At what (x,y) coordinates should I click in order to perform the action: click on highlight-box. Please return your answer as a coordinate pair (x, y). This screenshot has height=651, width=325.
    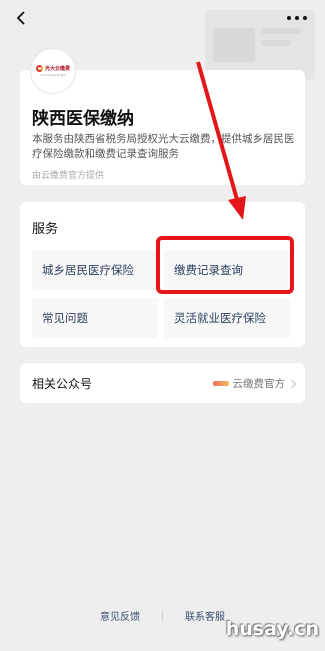
    Looking at the image, I should click on (225, 265).